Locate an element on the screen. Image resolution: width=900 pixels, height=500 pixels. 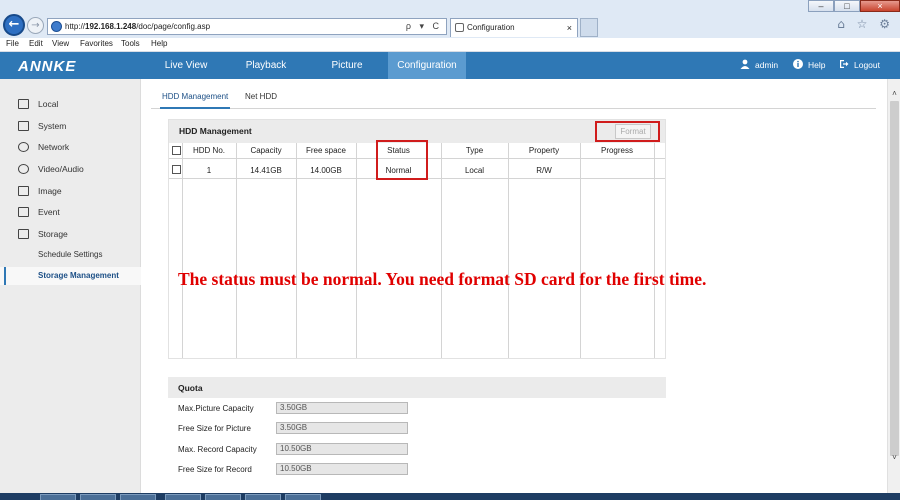
sidebar-item-storage-management: Storage Management is located at coordinates (70, 276).